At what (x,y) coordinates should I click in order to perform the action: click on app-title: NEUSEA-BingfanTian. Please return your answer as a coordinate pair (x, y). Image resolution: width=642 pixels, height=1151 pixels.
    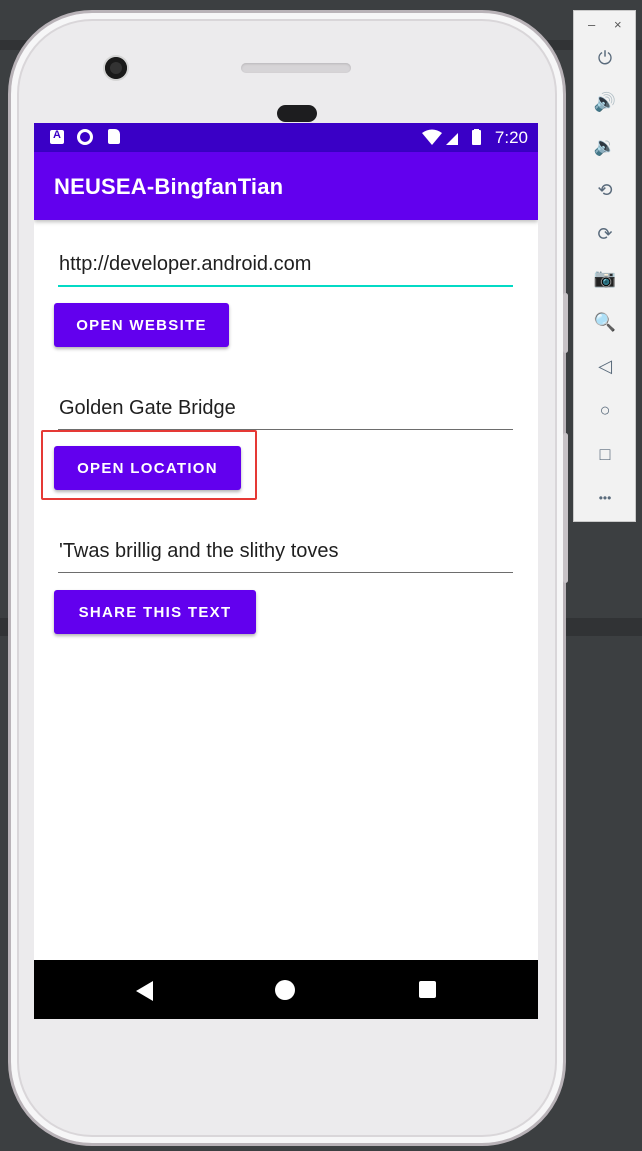
    Looking at the image, I should click on (169, 186).